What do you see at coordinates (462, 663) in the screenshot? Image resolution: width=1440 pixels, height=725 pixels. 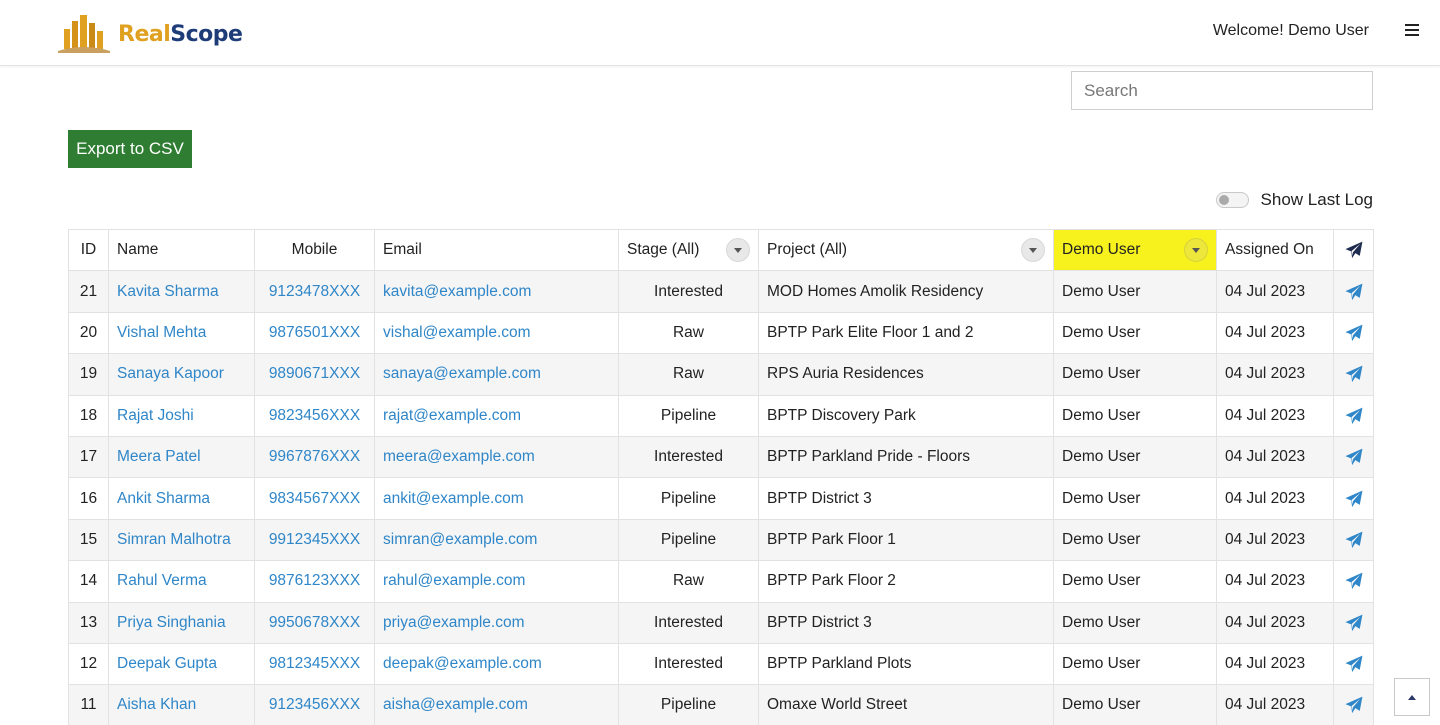 I see `lead-email-link: deepak@example.com` at bounding box center [462, 663].